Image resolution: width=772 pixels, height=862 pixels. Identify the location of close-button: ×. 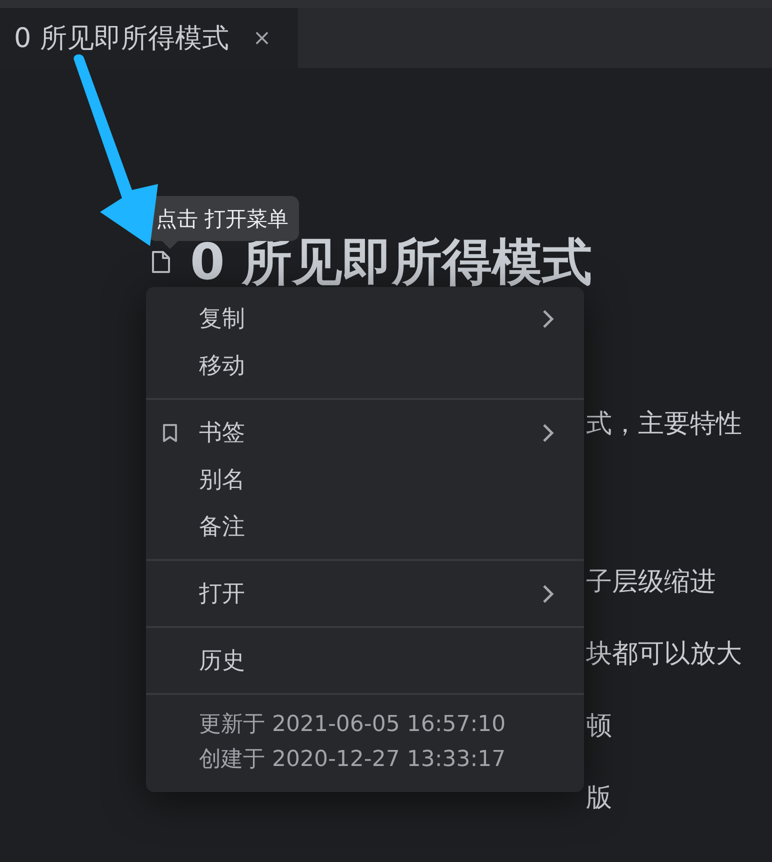
(262, 38).